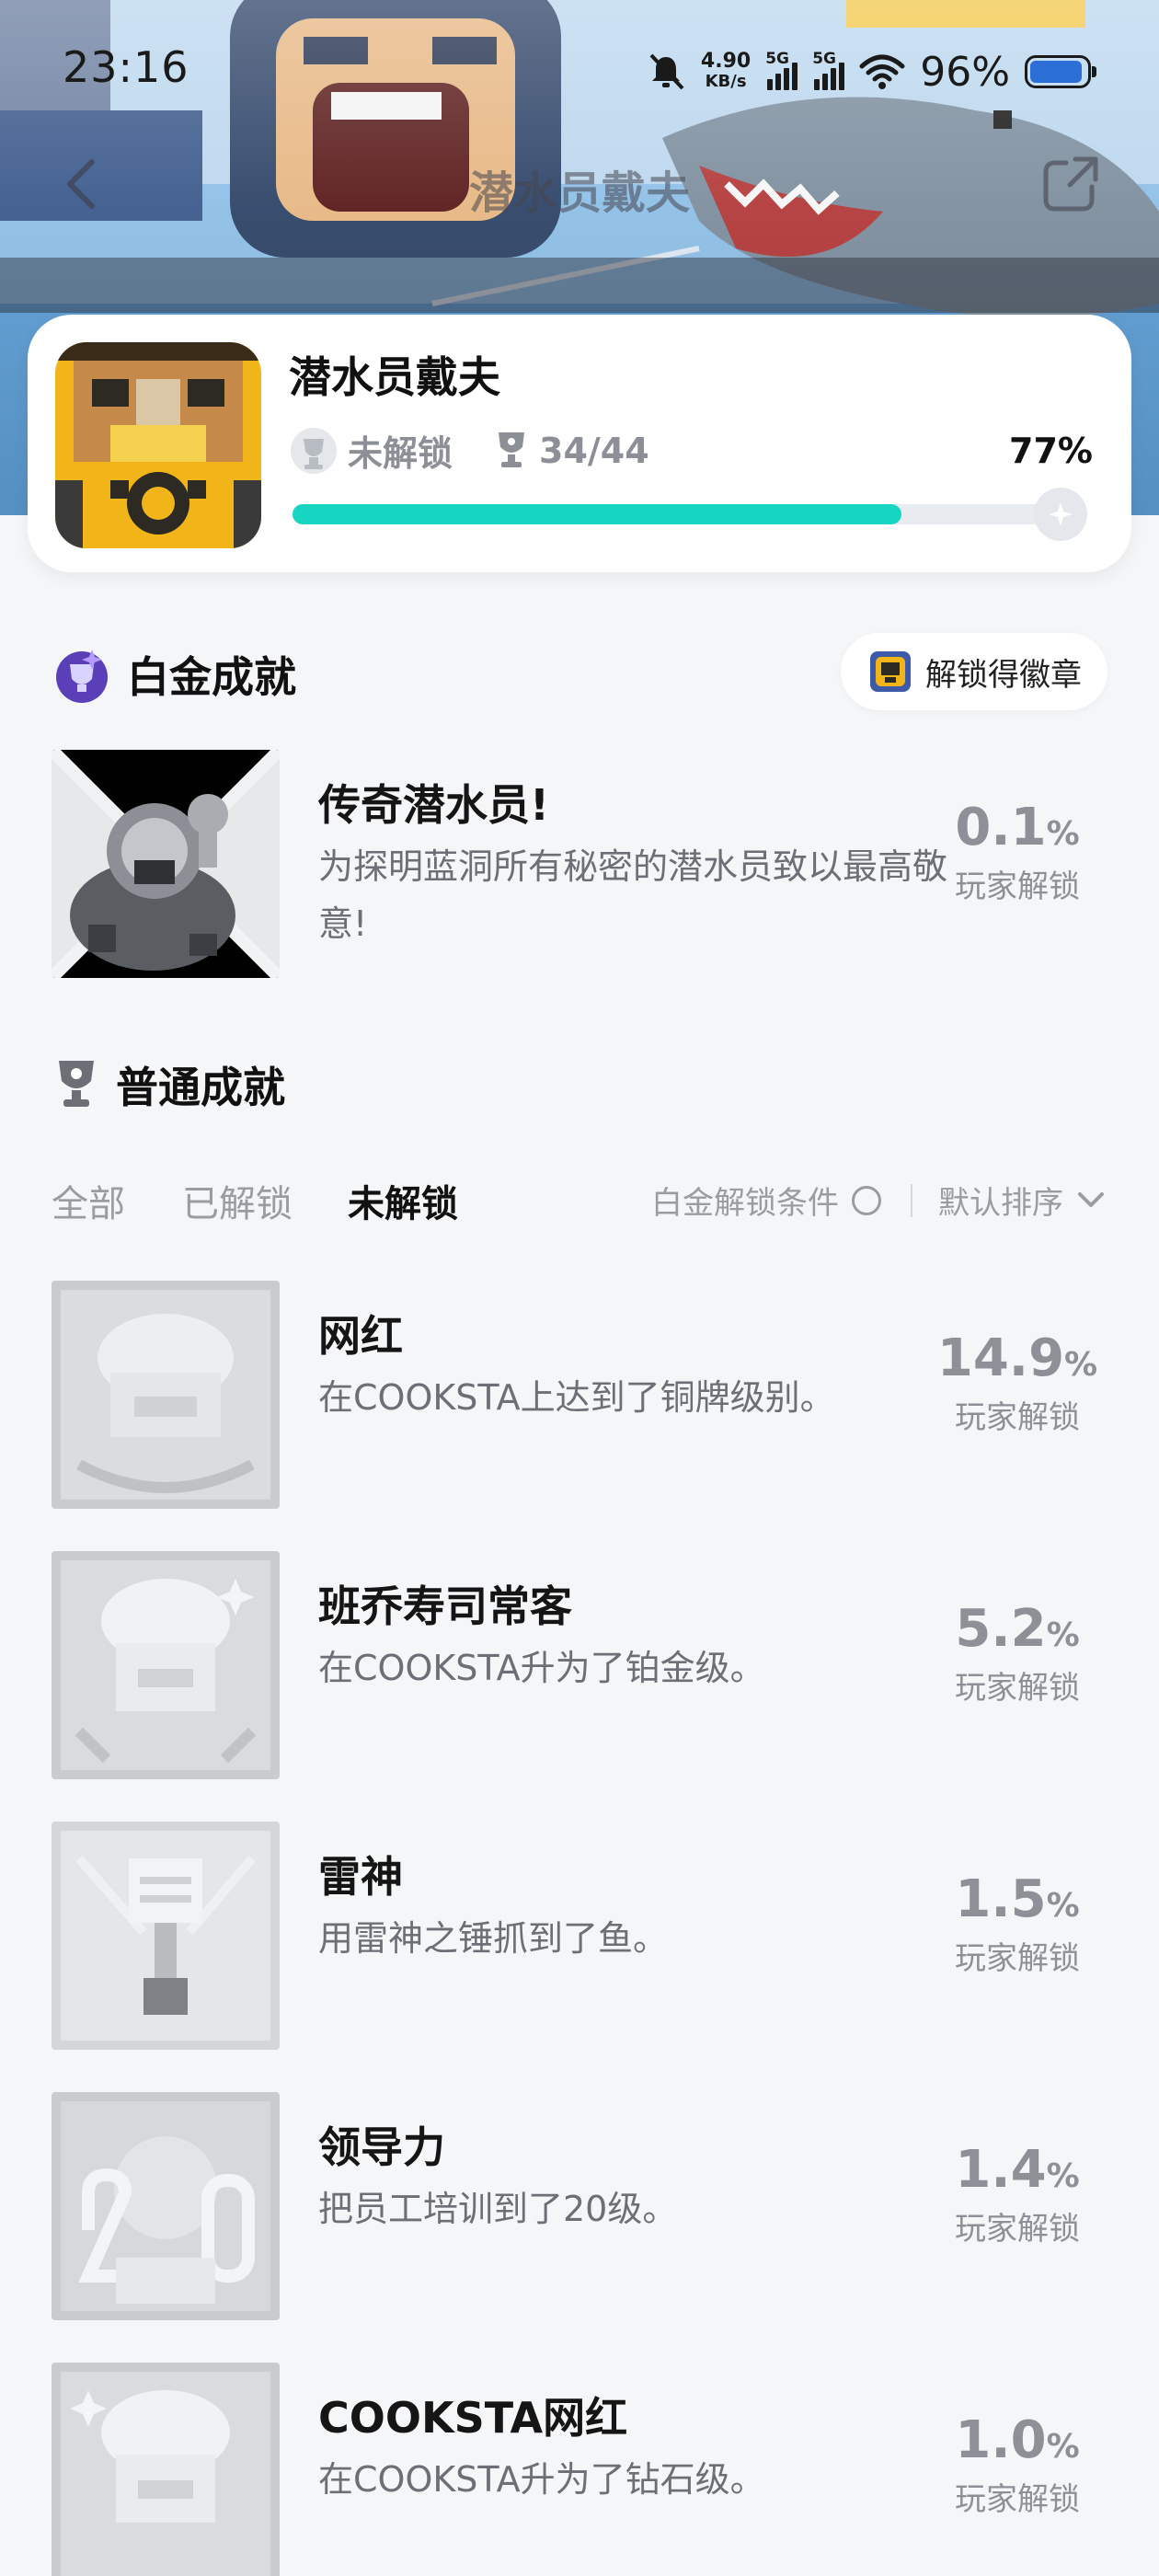 The image size is (1159, 2576). What do you see at coordinates (597, 514) in the screenshot?
I see `progress-fill` at bounding box center [597, 514].